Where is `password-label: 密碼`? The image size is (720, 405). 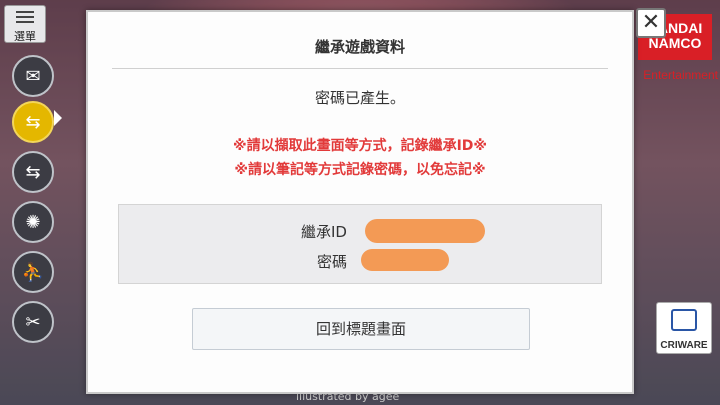 password-label: 密碼 is located at coordinates (332, 262).